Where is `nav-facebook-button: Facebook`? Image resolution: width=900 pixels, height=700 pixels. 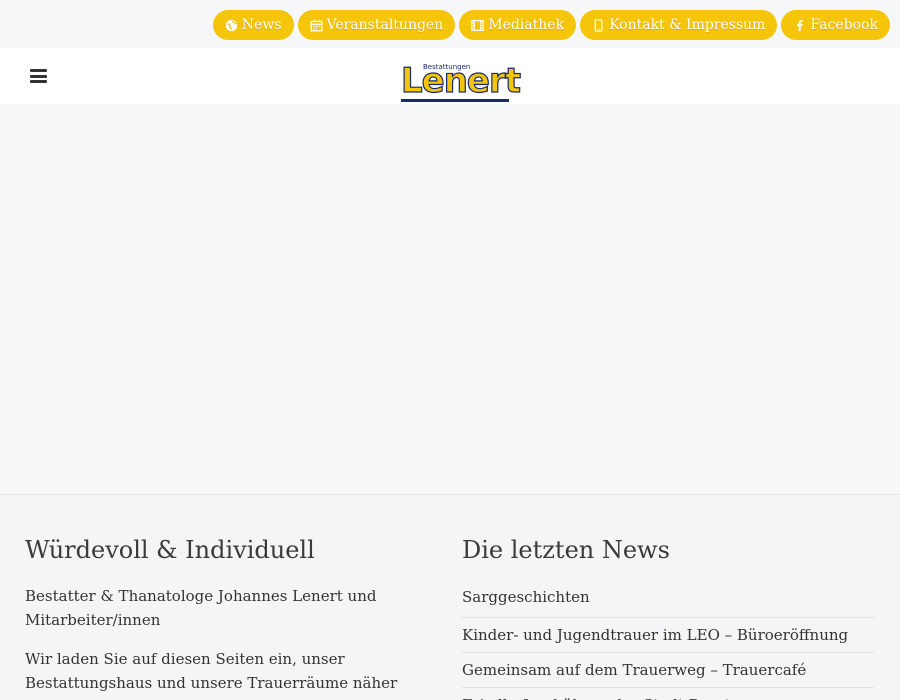 nav-facebook-button: Facebook is located at coordinates (835, 25).